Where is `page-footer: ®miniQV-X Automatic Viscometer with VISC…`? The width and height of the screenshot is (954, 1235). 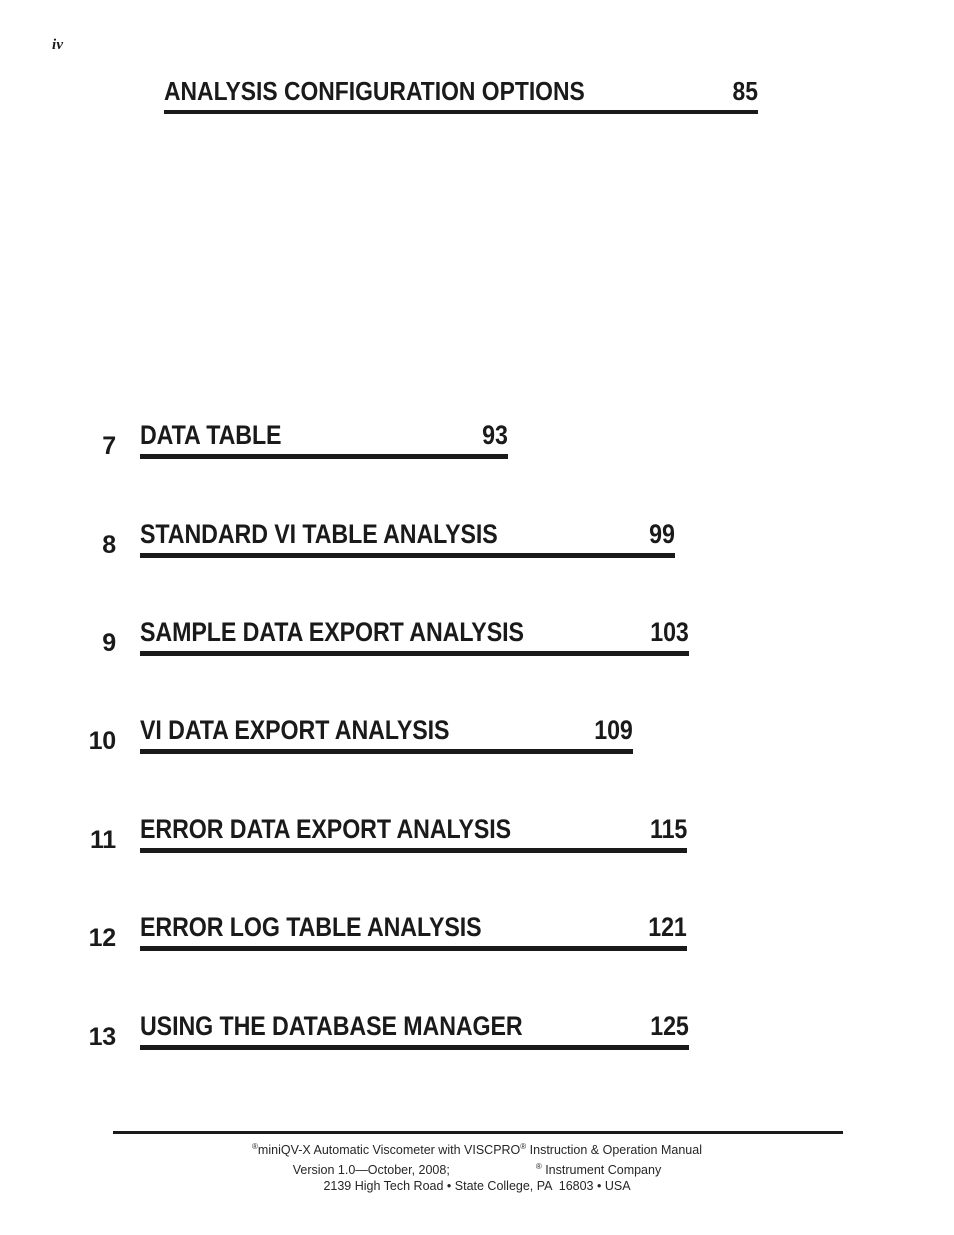
page-footer: ®miniQV-X Automatic Viscometer with VISC… is located at coordinates (477, 1167).